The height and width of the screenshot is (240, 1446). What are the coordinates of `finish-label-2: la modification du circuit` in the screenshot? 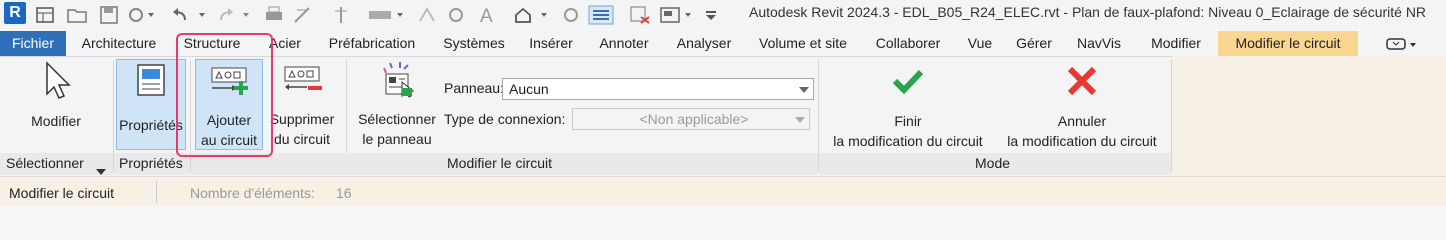 It's located at (908, 141).